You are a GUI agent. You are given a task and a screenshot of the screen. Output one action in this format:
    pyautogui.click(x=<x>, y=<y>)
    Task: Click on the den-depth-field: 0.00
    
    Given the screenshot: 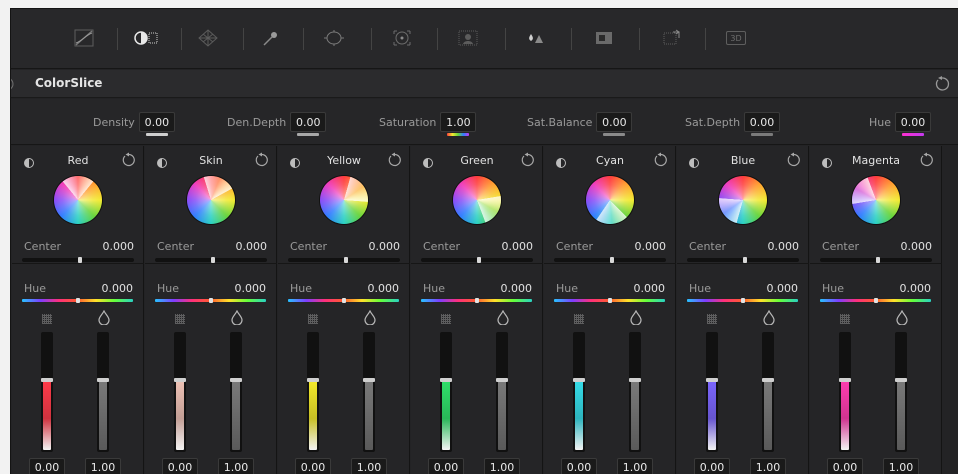 What is the action you would take?
    pyautogui.click(x=308, y=124)
    